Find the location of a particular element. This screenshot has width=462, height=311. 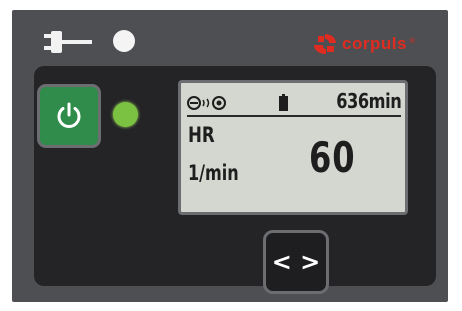

brand-mark-icon is located at coordinates (325, 44).